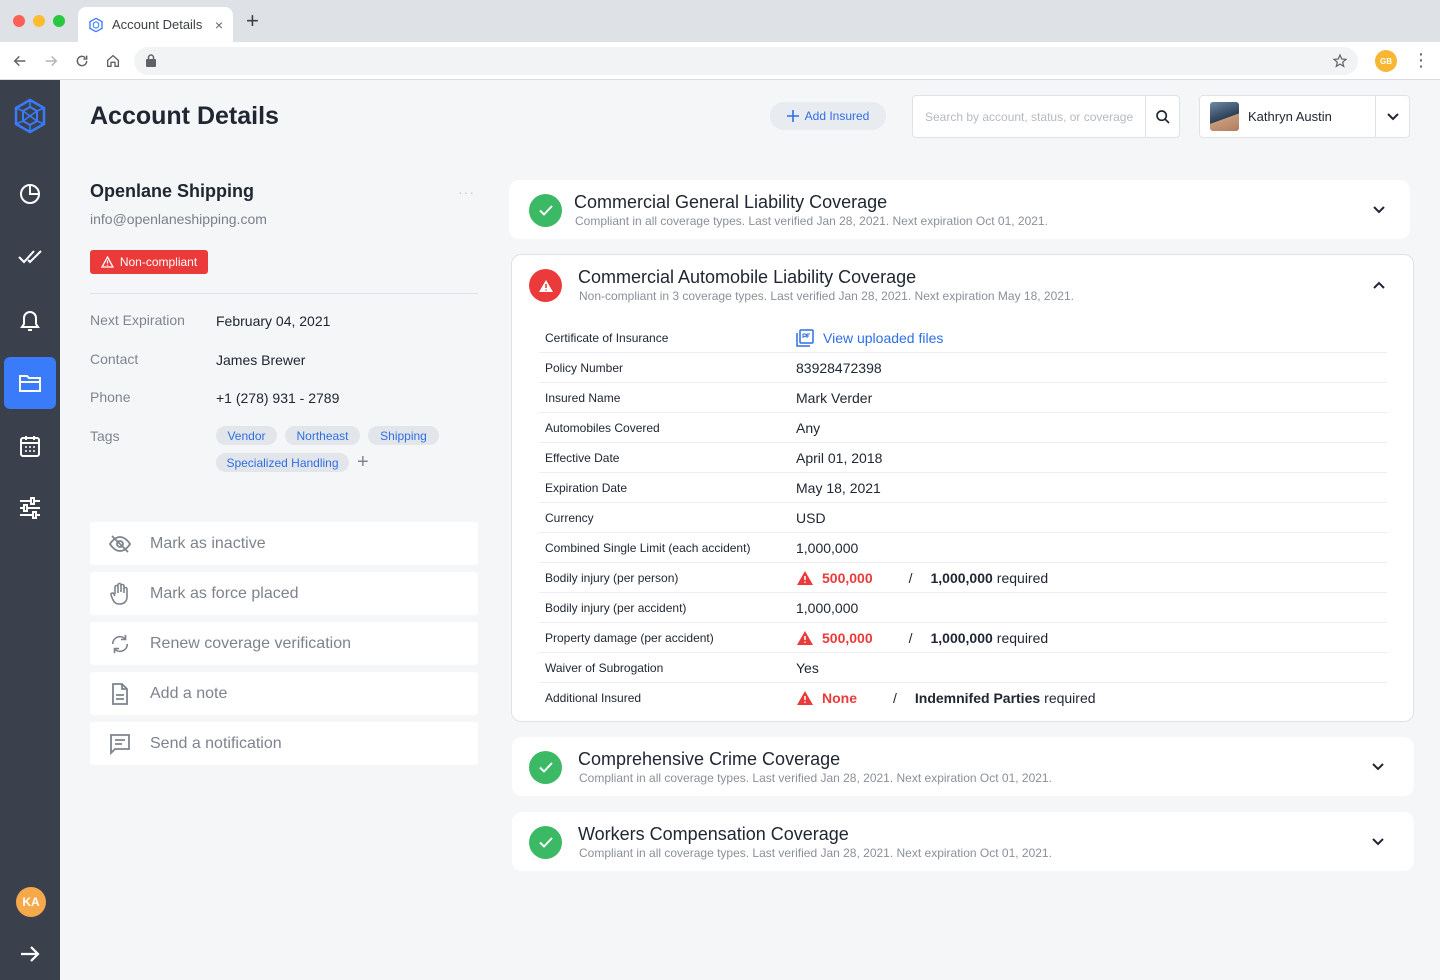 The width and height of the screenshot is (1440, 980). I want to click on row-value: April 01, 2018, so click(839, 457).